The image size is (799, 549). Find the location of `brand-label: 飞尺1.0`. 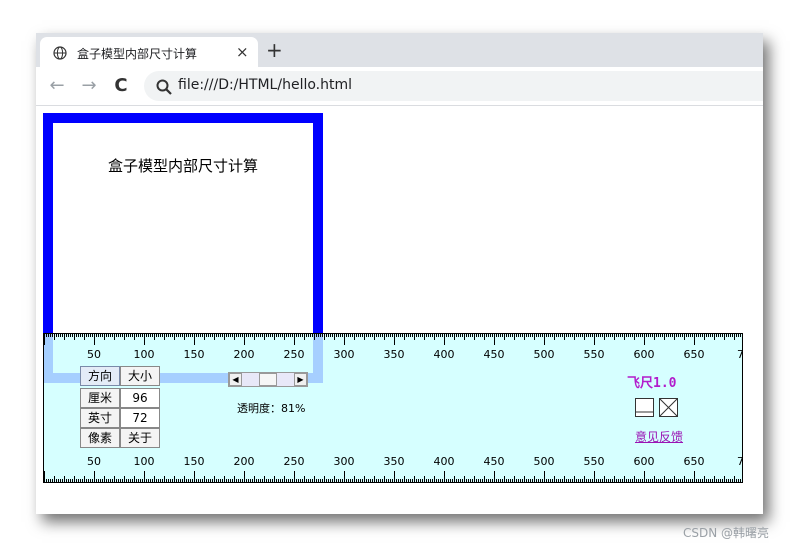

brand-label: 飞尺1.0 is located at coordinates (652, 383).